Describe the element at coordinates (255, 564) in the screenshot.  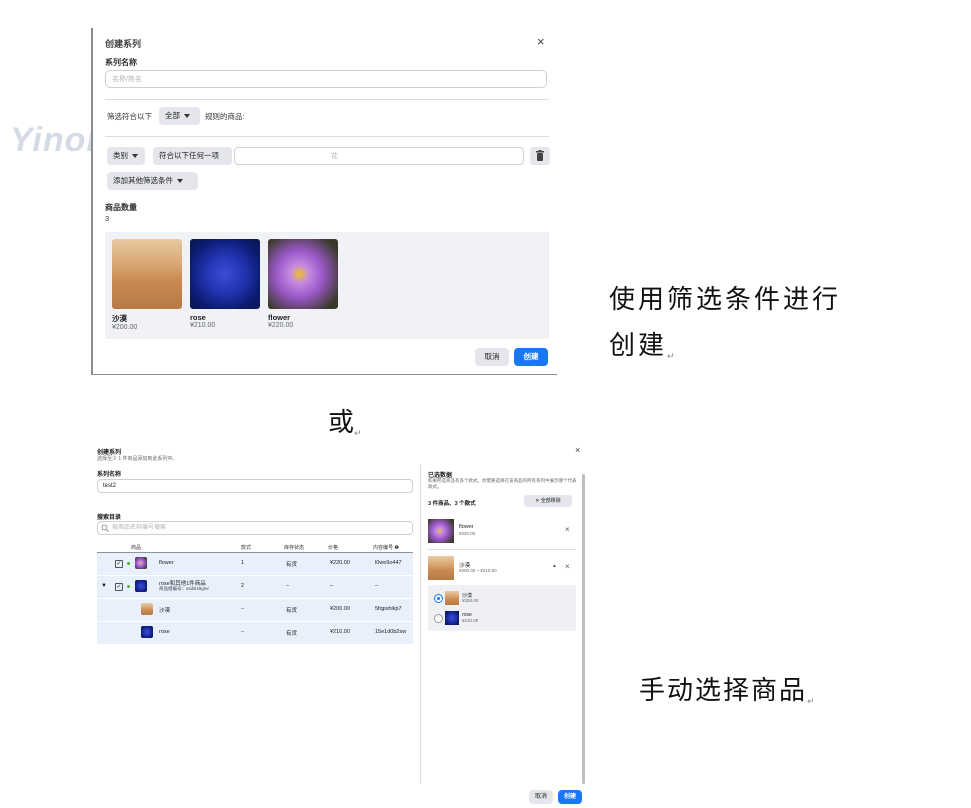
I see `table-row: ✓ flower 1 有货 ¥220.00 l0we9o447` at that location.